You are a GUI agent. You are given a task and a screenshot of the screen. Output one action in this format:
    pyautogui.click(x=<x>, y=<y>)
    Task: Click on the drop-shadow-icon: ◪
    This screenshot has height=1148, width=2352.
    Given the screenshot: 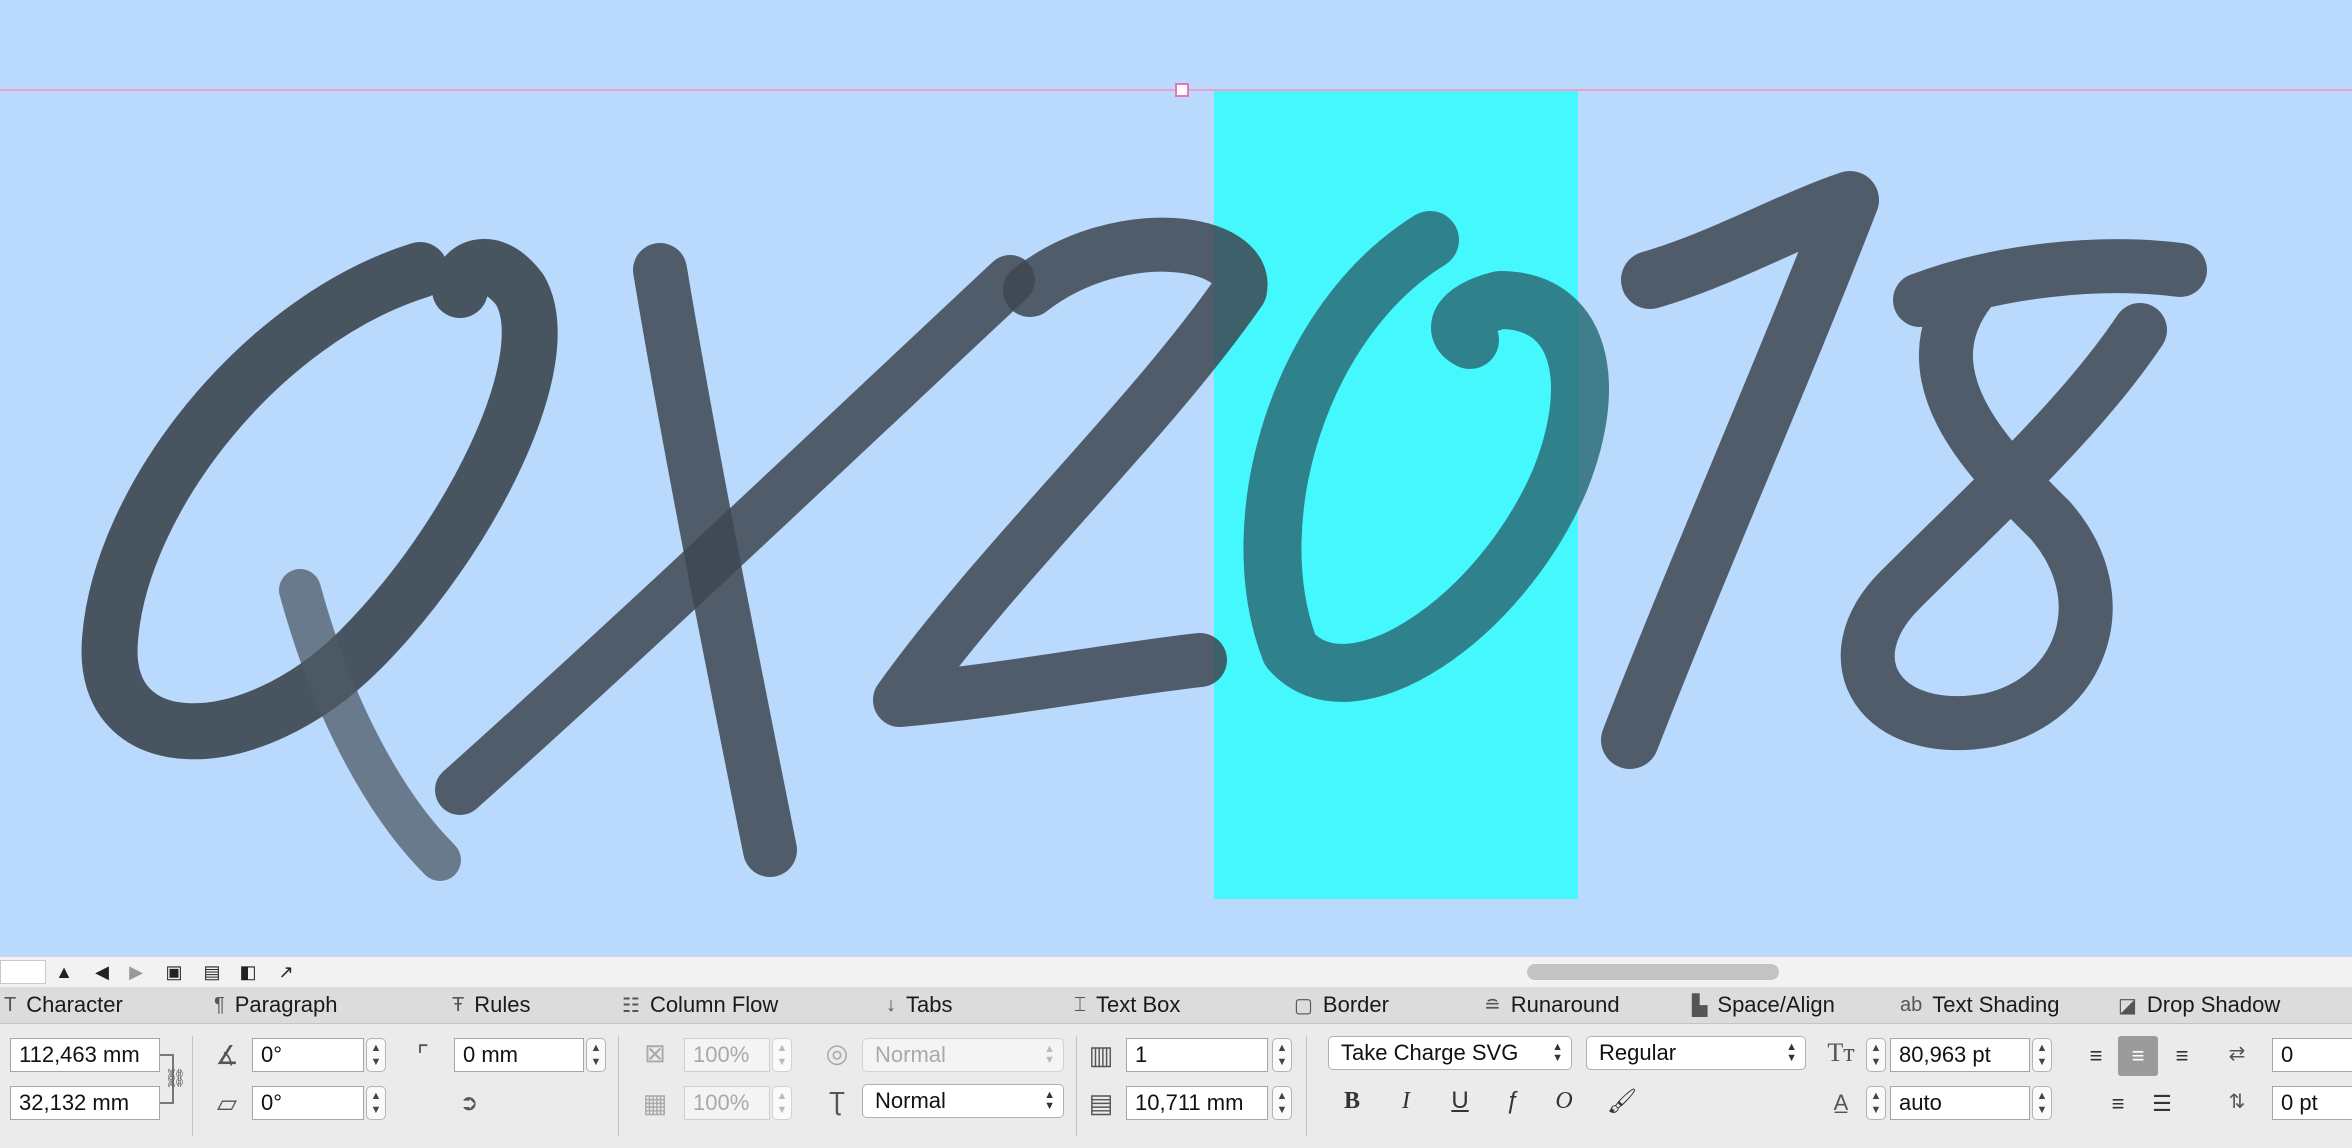 What is the action you would take?
    pyautogui.click(x=2127, y=1005)
    